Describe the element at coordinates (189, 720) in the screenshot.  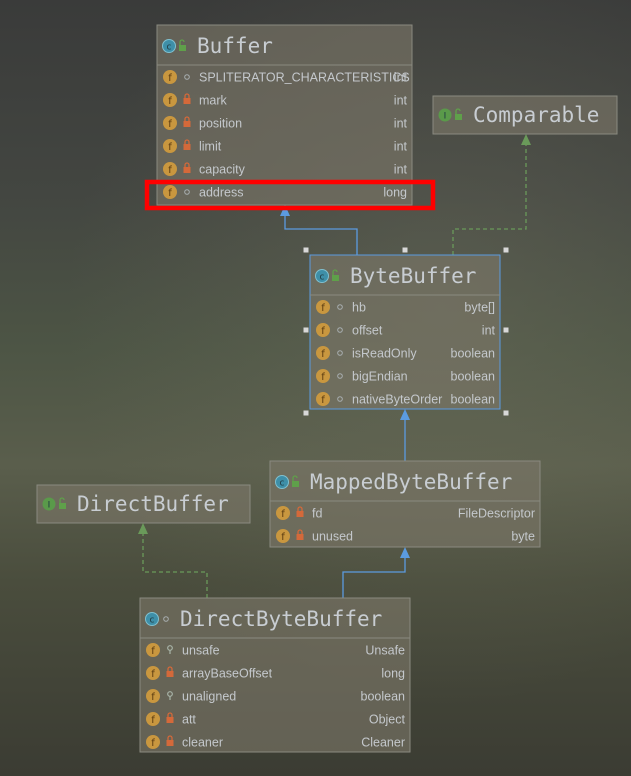
I see `field-name: att` at that location.